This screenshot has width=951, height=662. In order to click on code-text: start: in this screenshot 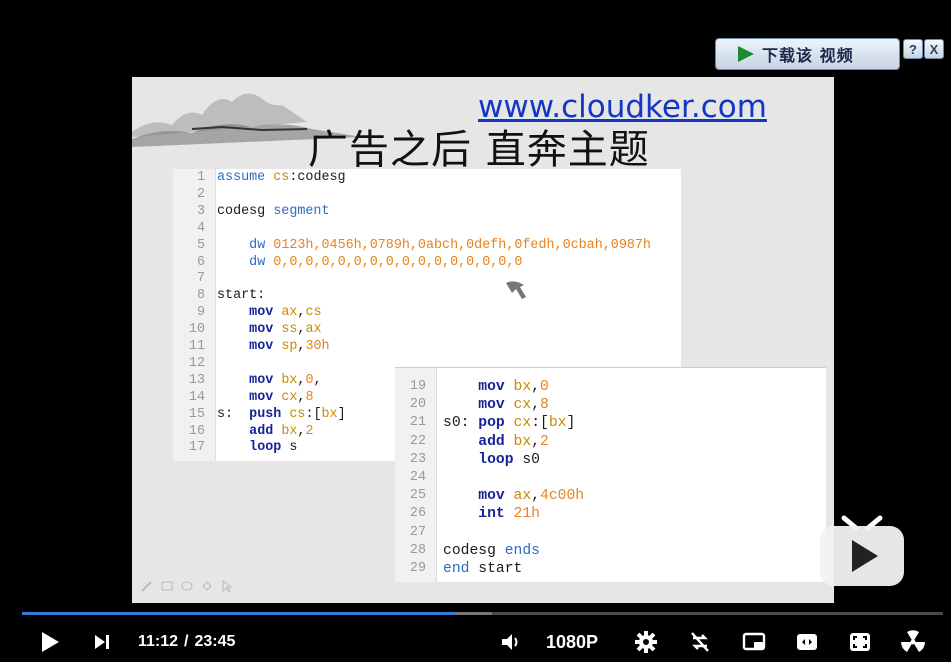, I will do `click(241, 296)`.